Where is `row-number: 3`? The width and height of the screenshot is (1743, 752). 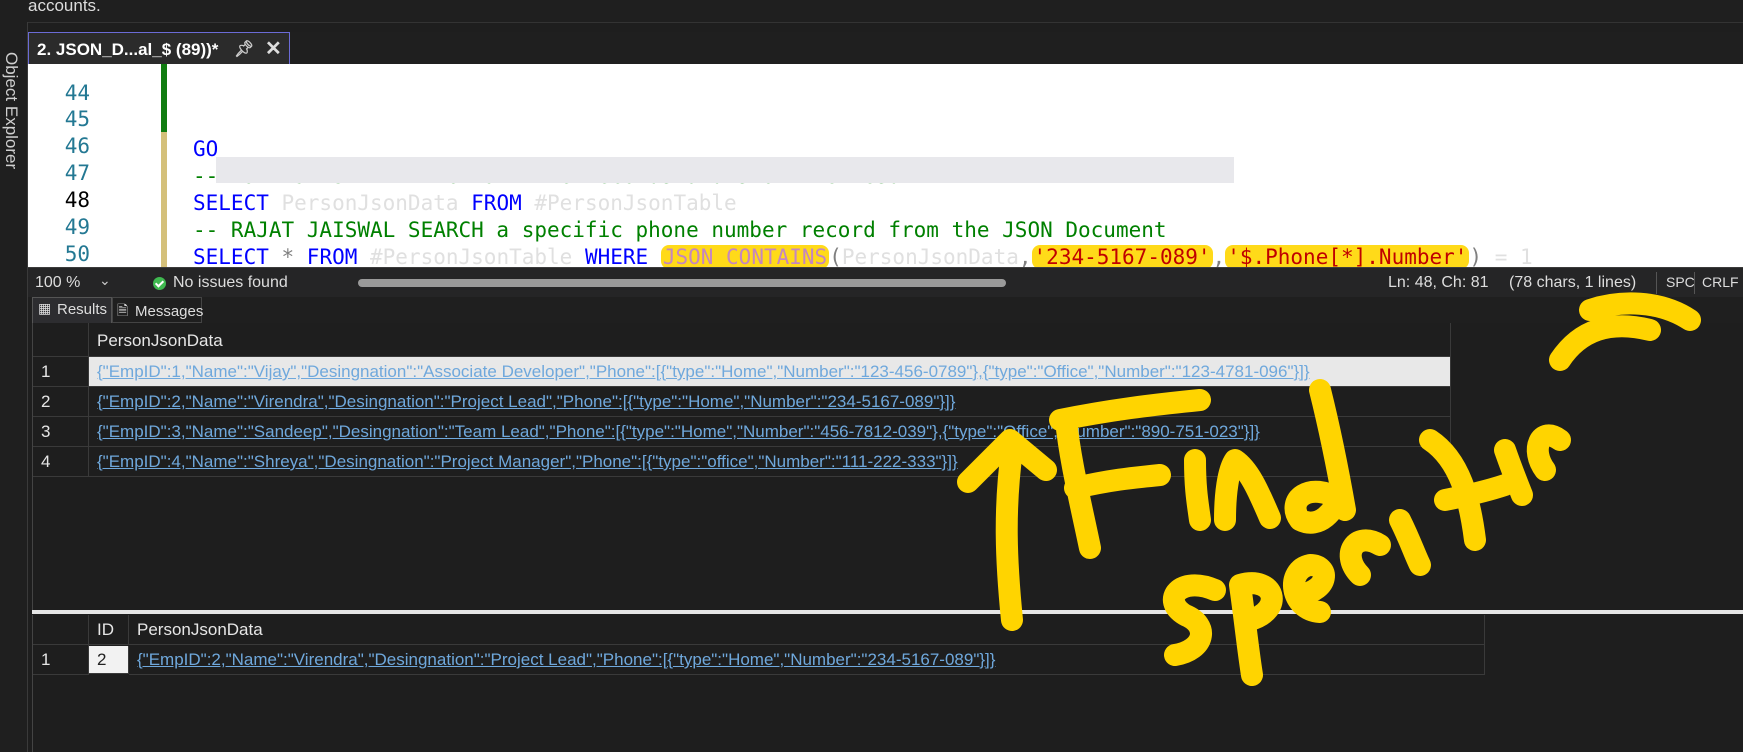 row-number: 3 is located at coordinates (61, 432).